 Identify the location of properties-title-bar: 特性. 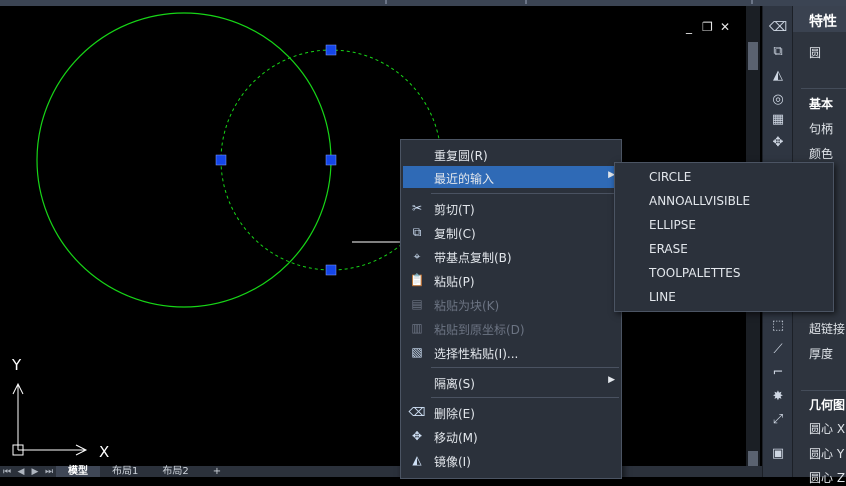
(819, 19).